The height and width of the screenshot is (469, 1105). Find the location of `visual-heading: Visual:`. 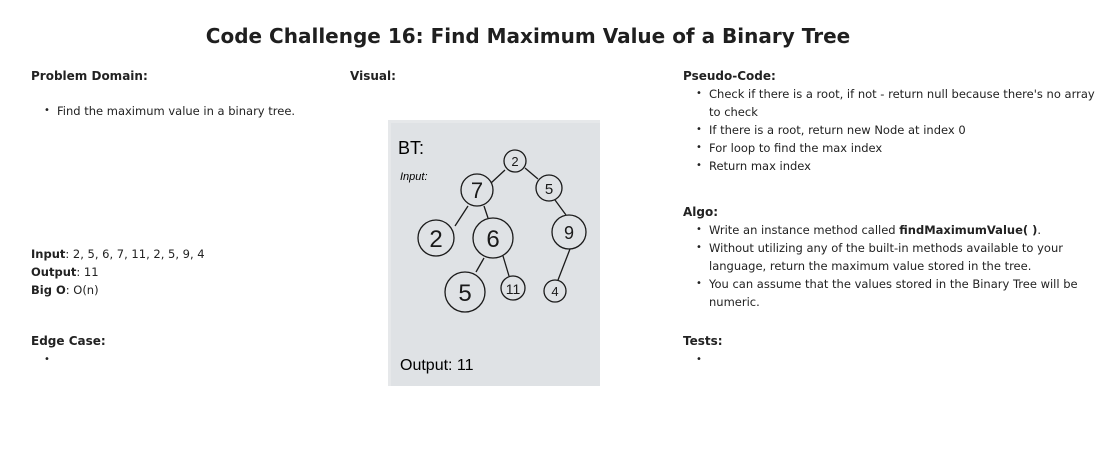

visual-heading: Visual: is located at coordinates (373, 76).